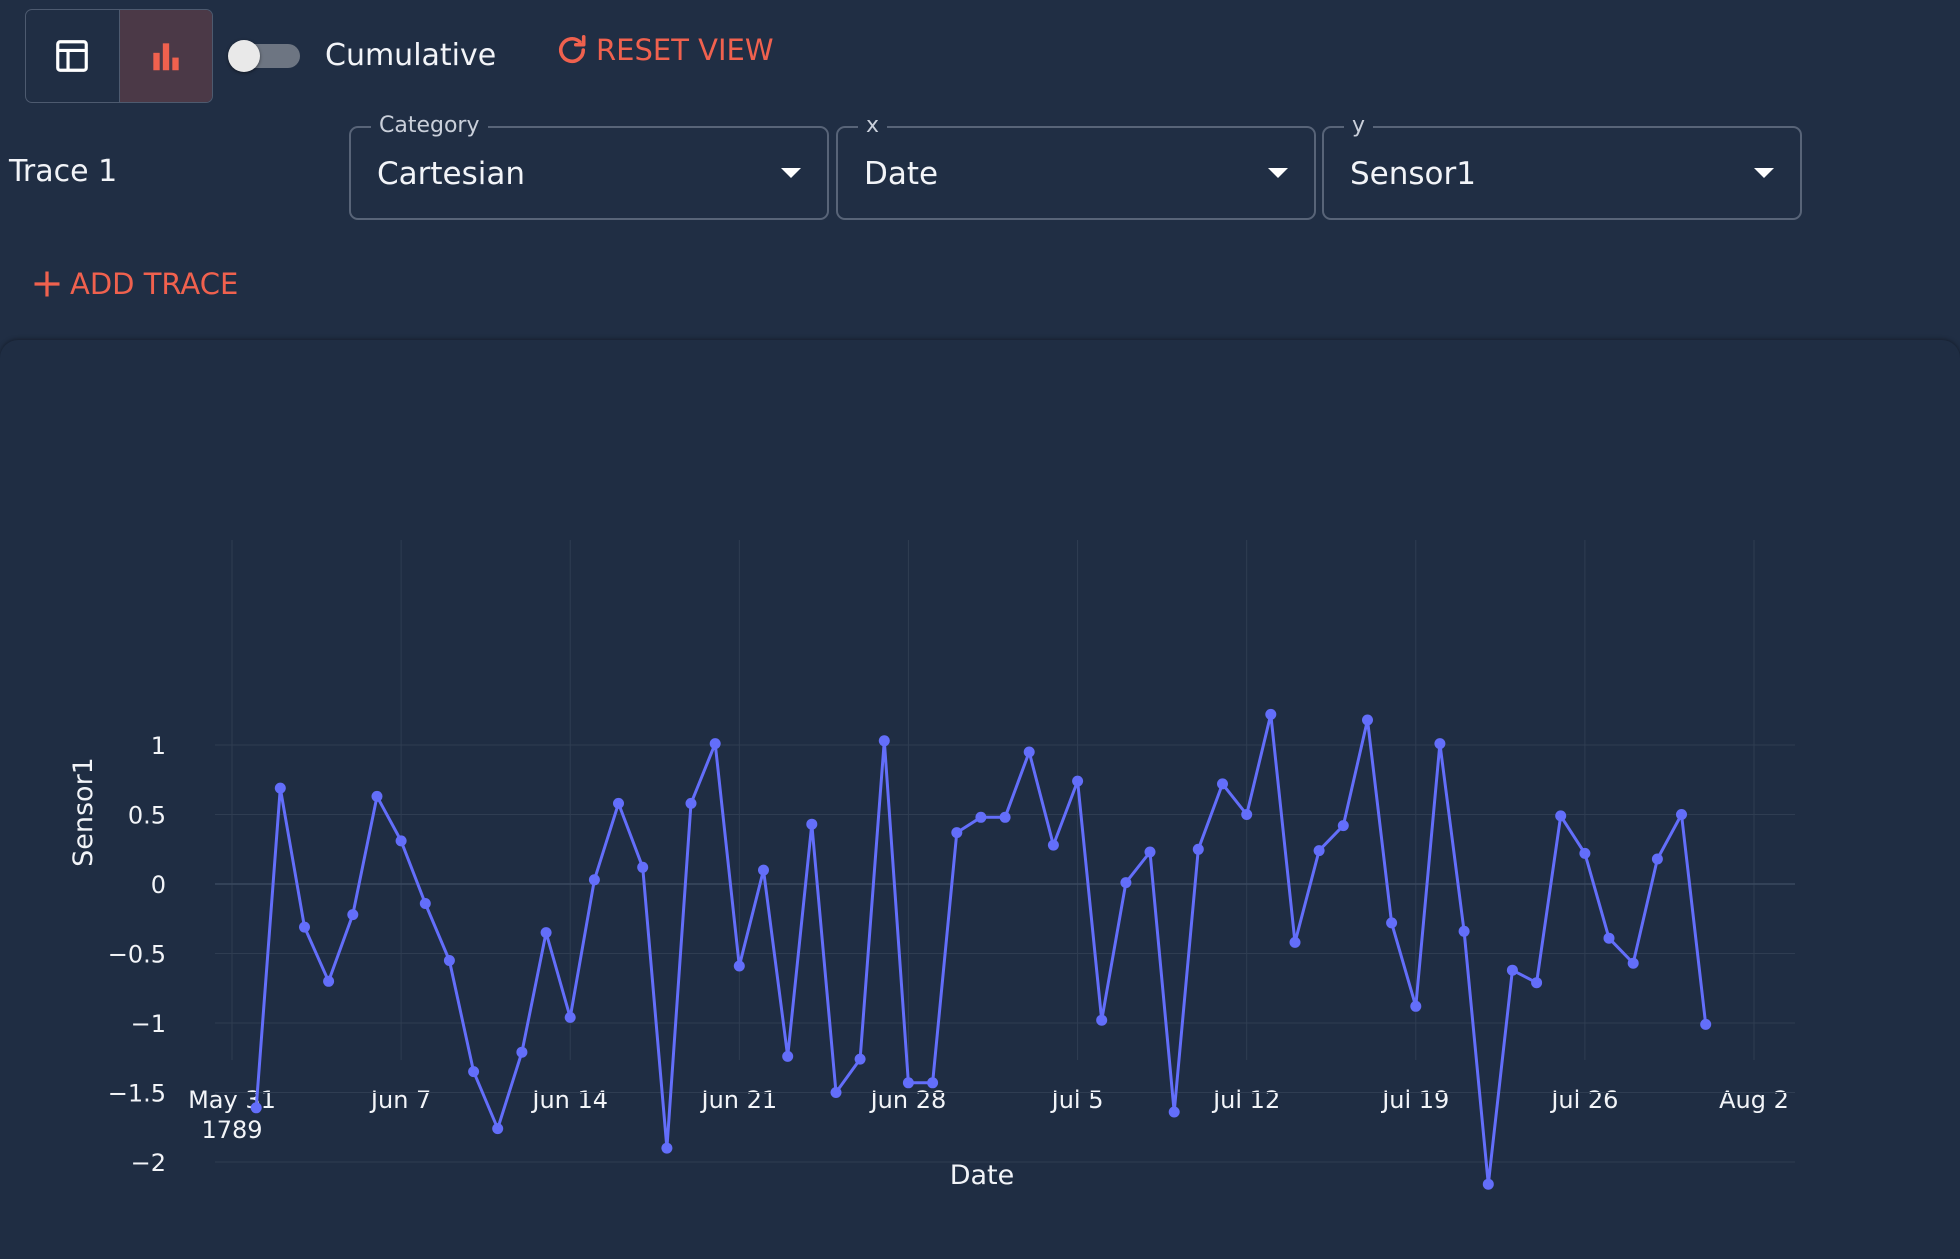  I want to click on y-value: Sensor1, so click(1413, 174).